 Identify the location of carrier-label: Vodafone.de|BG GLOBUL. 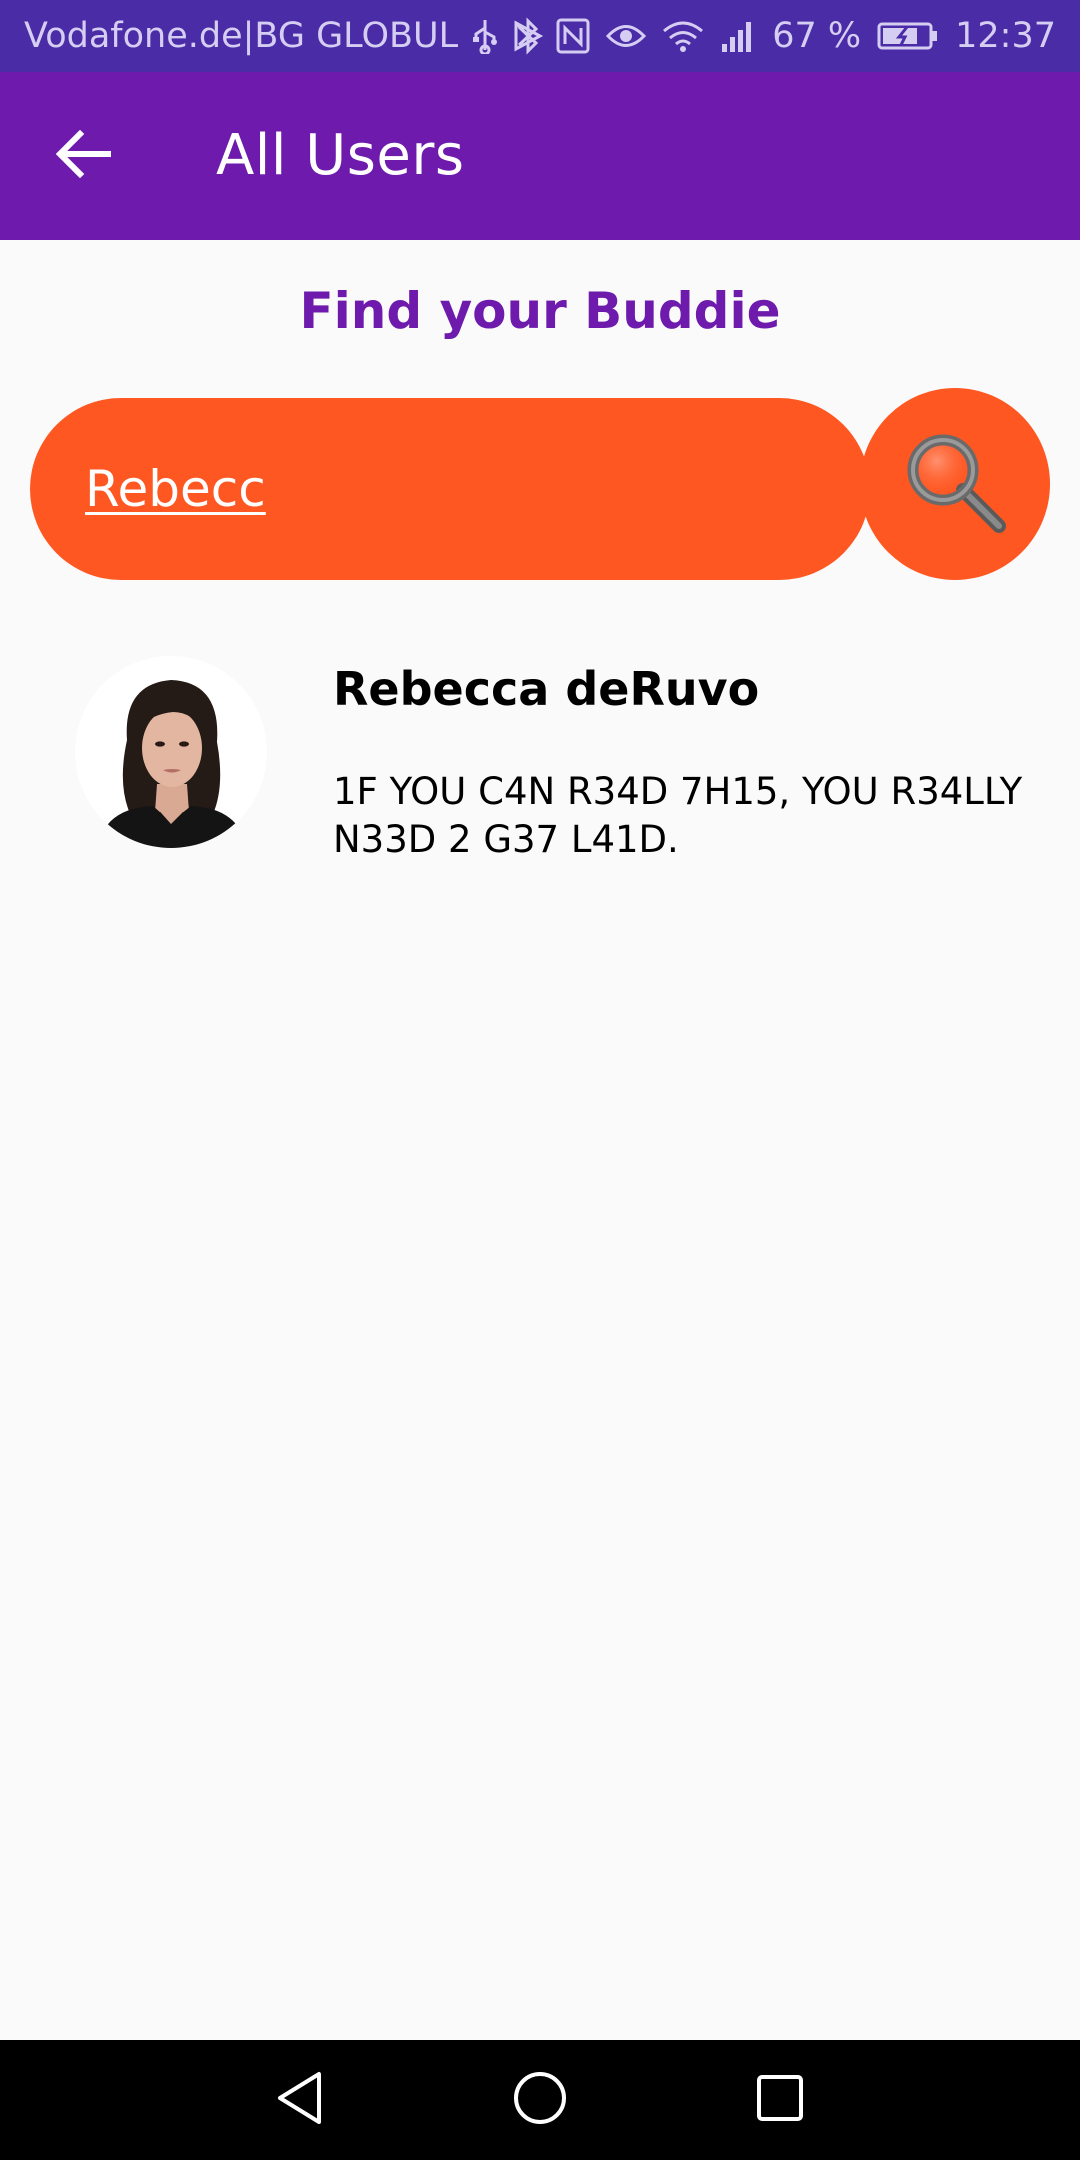
(241, 36).